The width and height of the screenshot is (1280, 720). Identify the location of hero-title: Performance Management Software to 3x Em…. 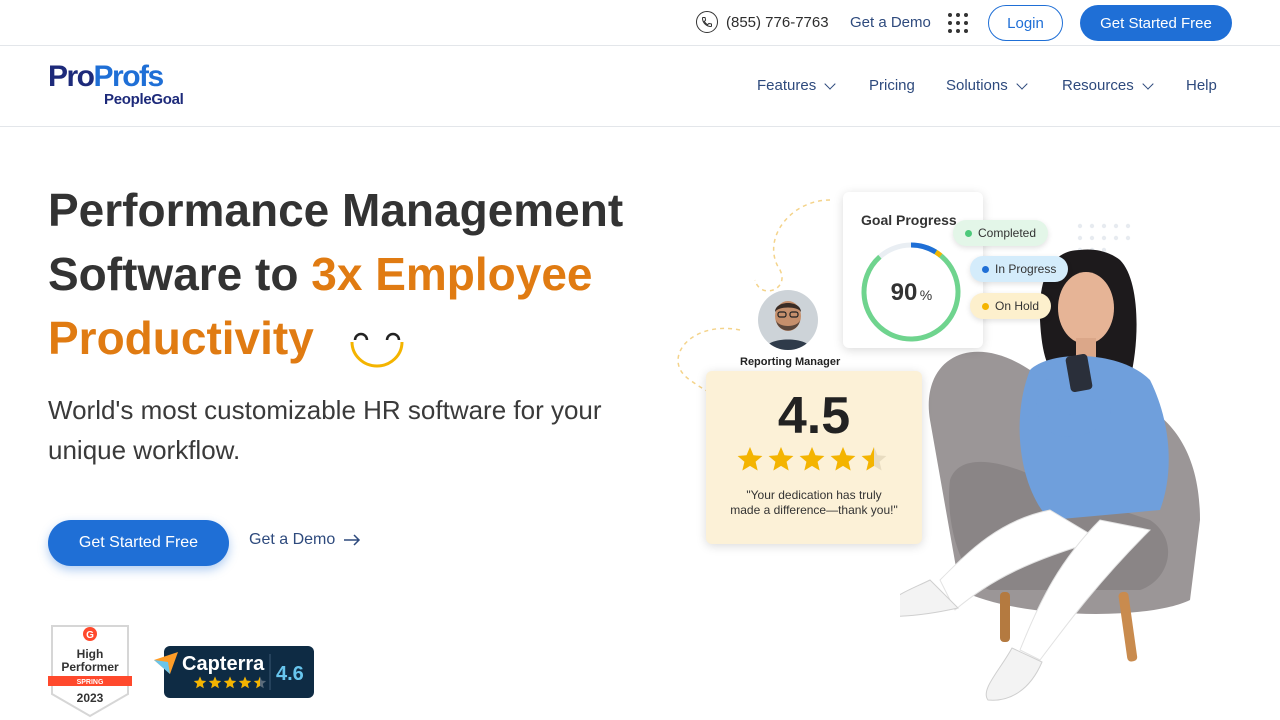
(336, 276).